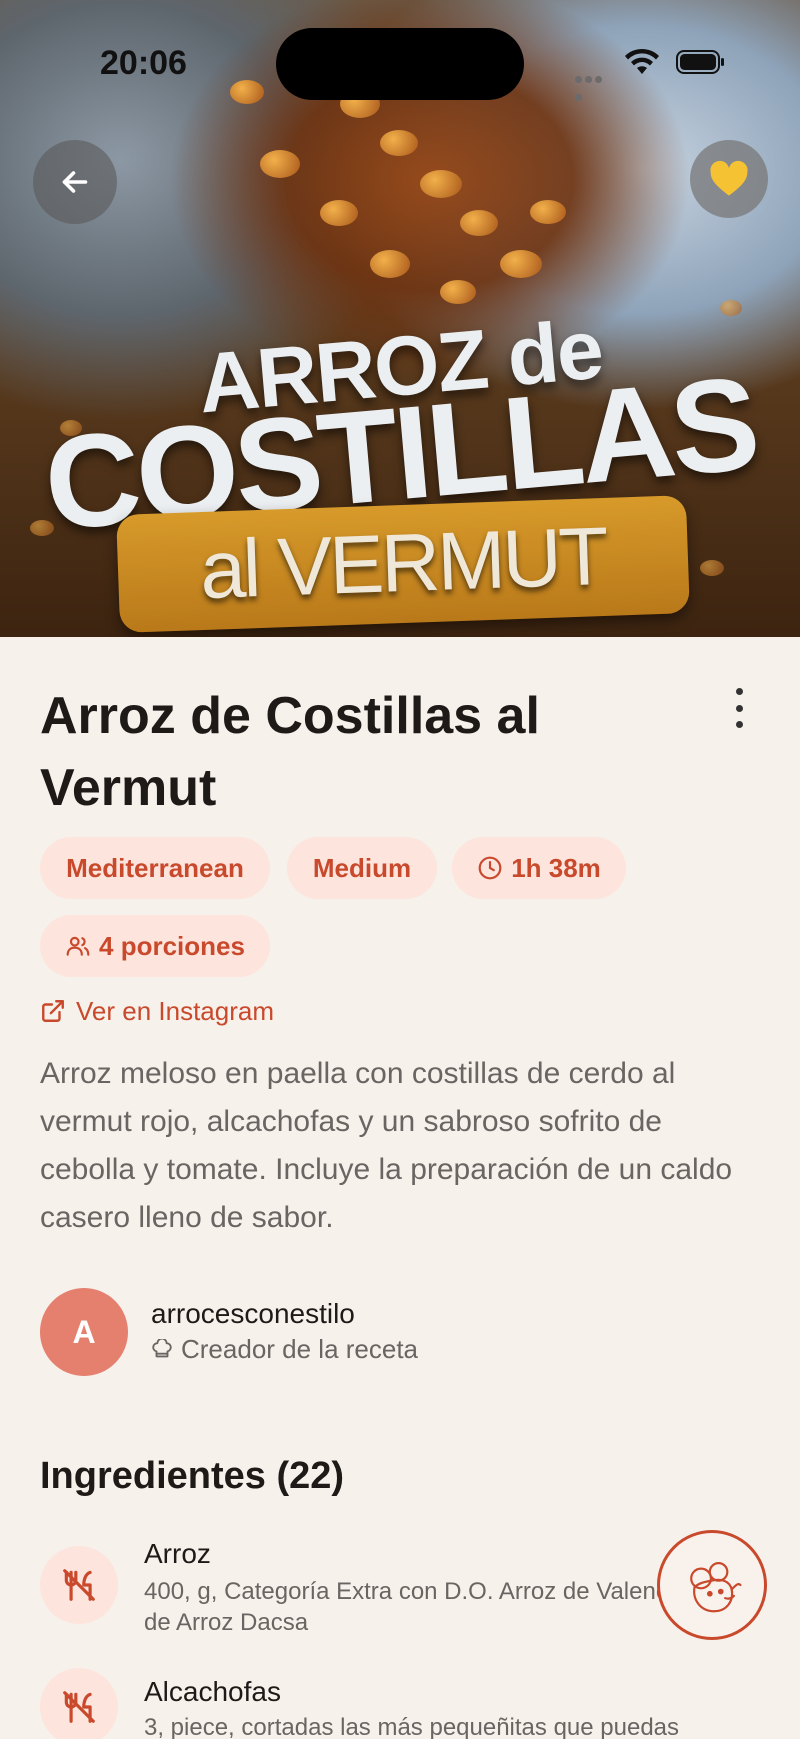 The height and width of the screenshot is (1739, 800). I want to click on cuisine-label: Mediterranean, so click(155, 867).